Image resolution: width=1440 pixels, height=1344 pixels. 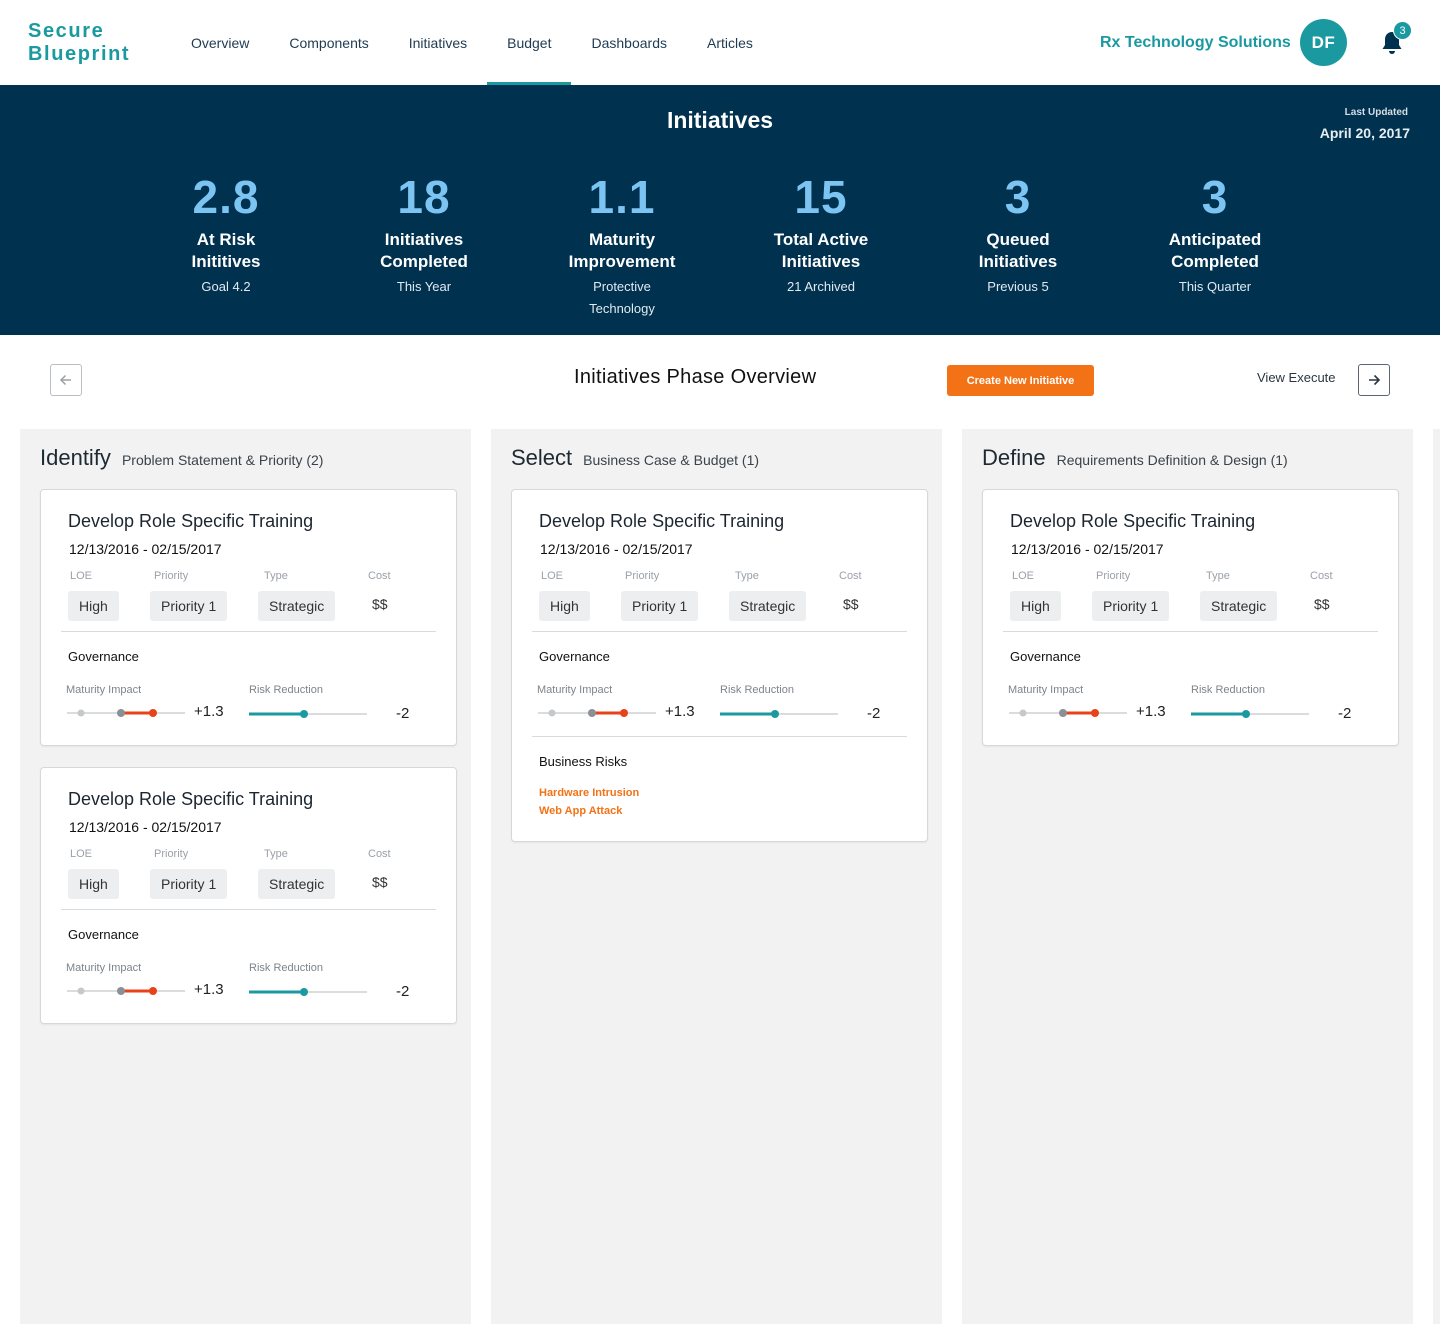 What do you see at coordinates (1376, 112) in the screenshot?
I see `last-updated-label: Last Updated` at bounding box center [1376, 112].